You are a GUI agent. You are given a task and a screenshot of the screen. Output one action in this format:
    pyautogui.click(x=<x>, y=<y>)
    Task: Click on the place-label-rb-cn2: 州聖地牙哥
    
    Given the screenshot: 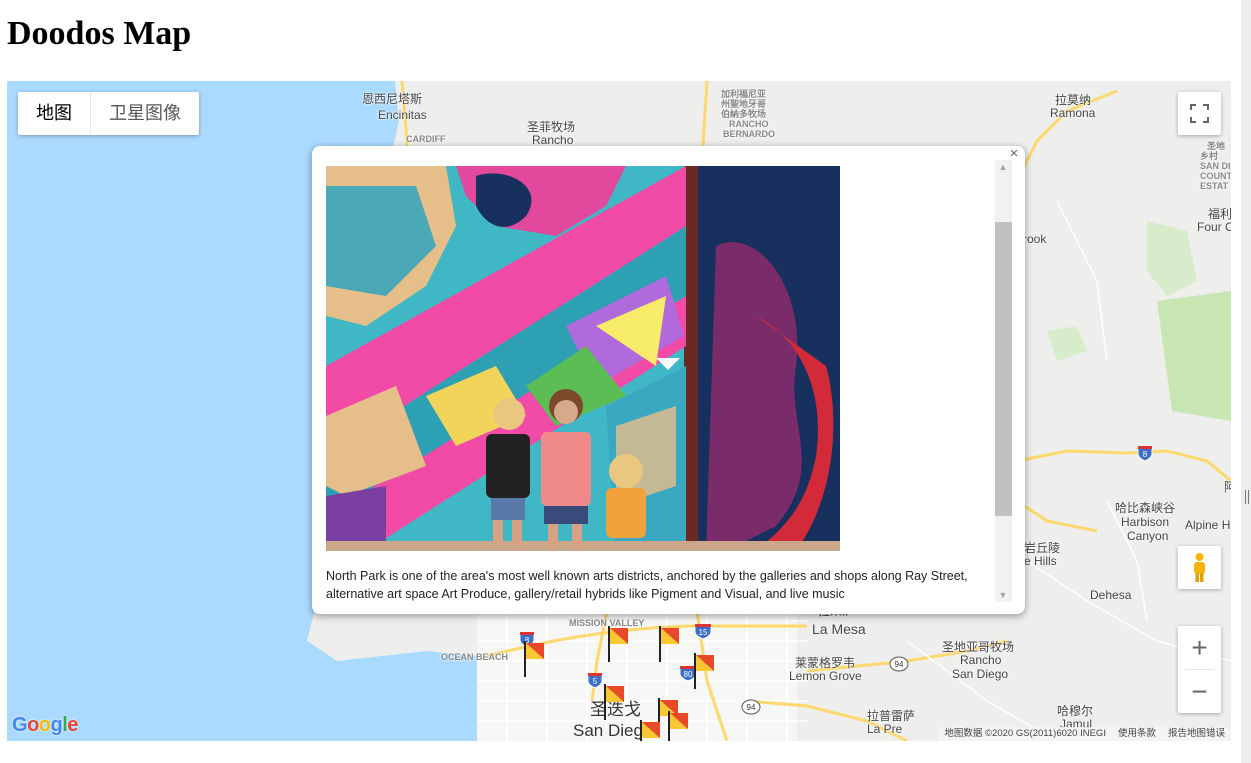 What is the action you would take?
    pyautogui.click(x=744, y=104)
    